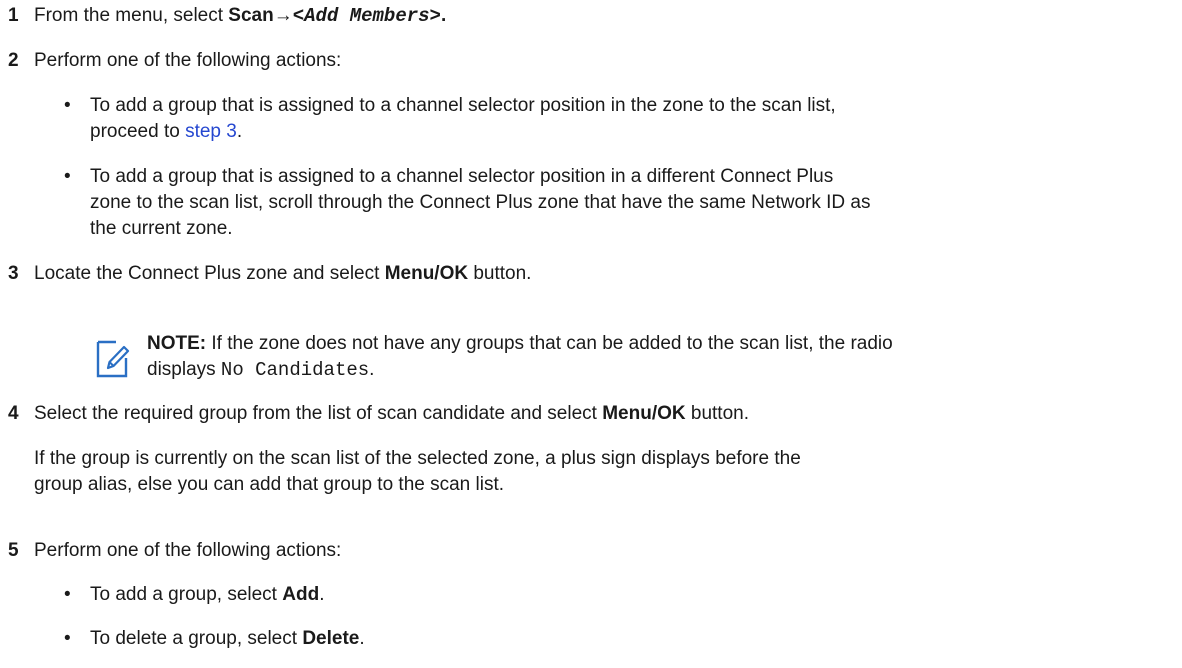 The width and height of the screenshot is (1182, 668). Describe the element at coordinates (443, 15) in the screenshot. I see `step-1-suffix: .` at that location.